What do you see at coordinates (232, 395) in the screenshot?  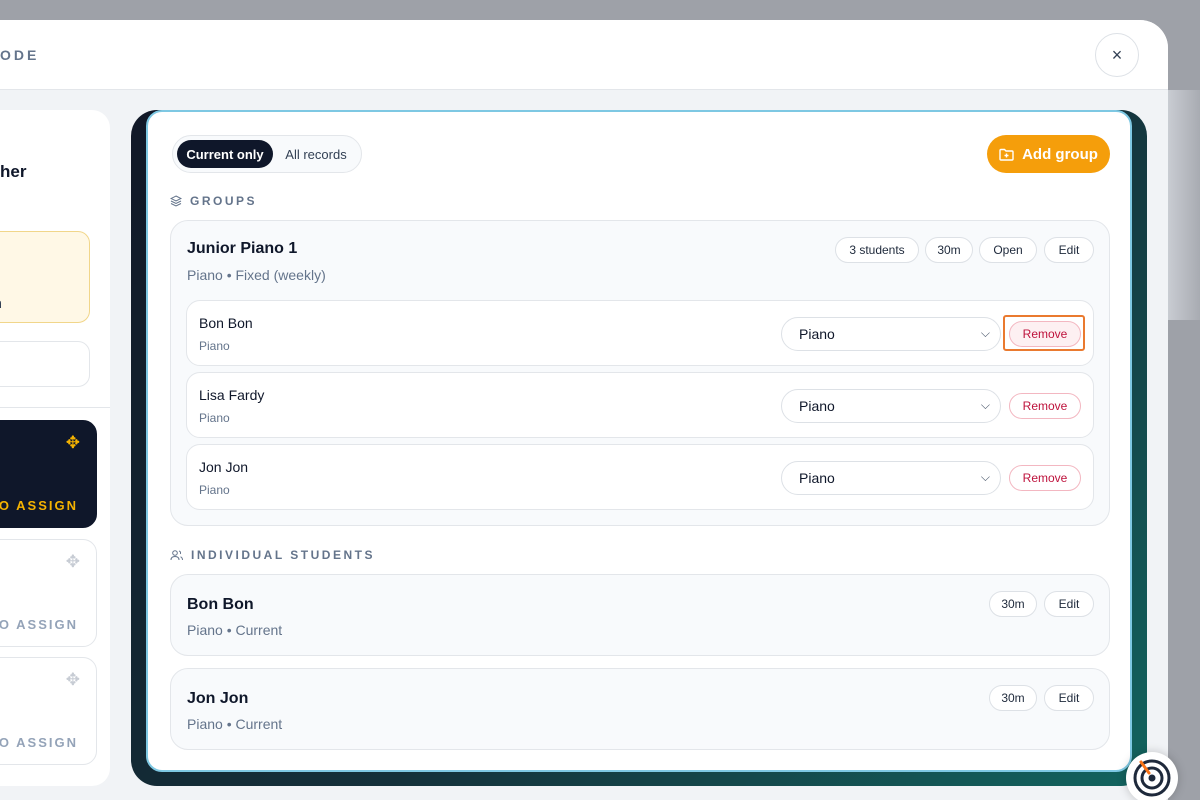 I see `member-name: Lisa Fardy` at bounding box center [232, 395].